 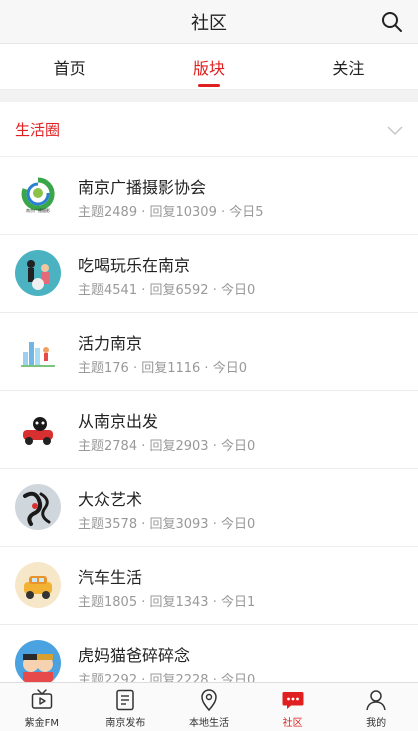 I want to click on tabbar-item-mine: 我的, so click(x=376, y=707).